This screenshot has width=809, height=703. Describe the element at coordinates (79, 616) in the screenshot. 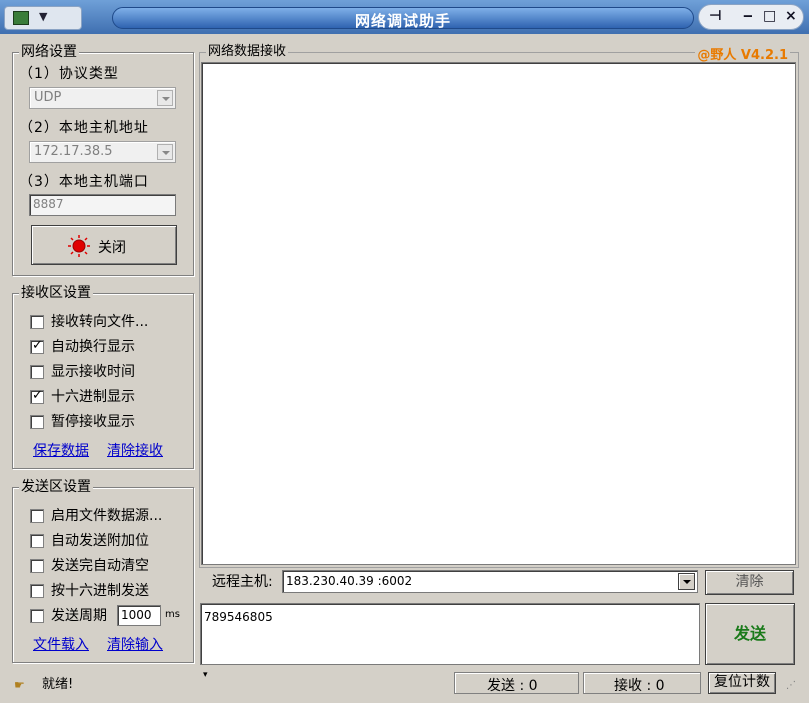

I see `period-label: 发送周期` at that location.